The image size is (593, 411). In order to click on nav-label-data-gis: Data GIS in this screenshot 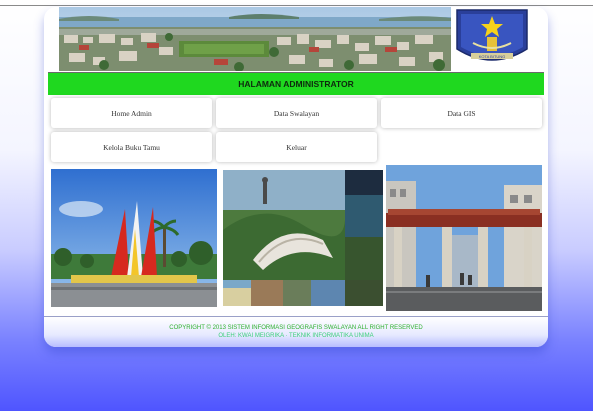, I will do `click(461, 113)`.